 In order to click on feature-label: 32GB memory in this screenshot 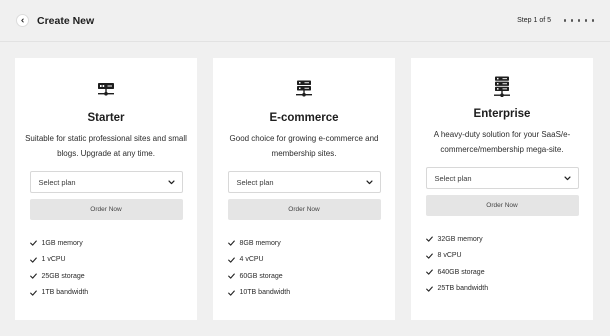, I will do `click(460, 239)`.